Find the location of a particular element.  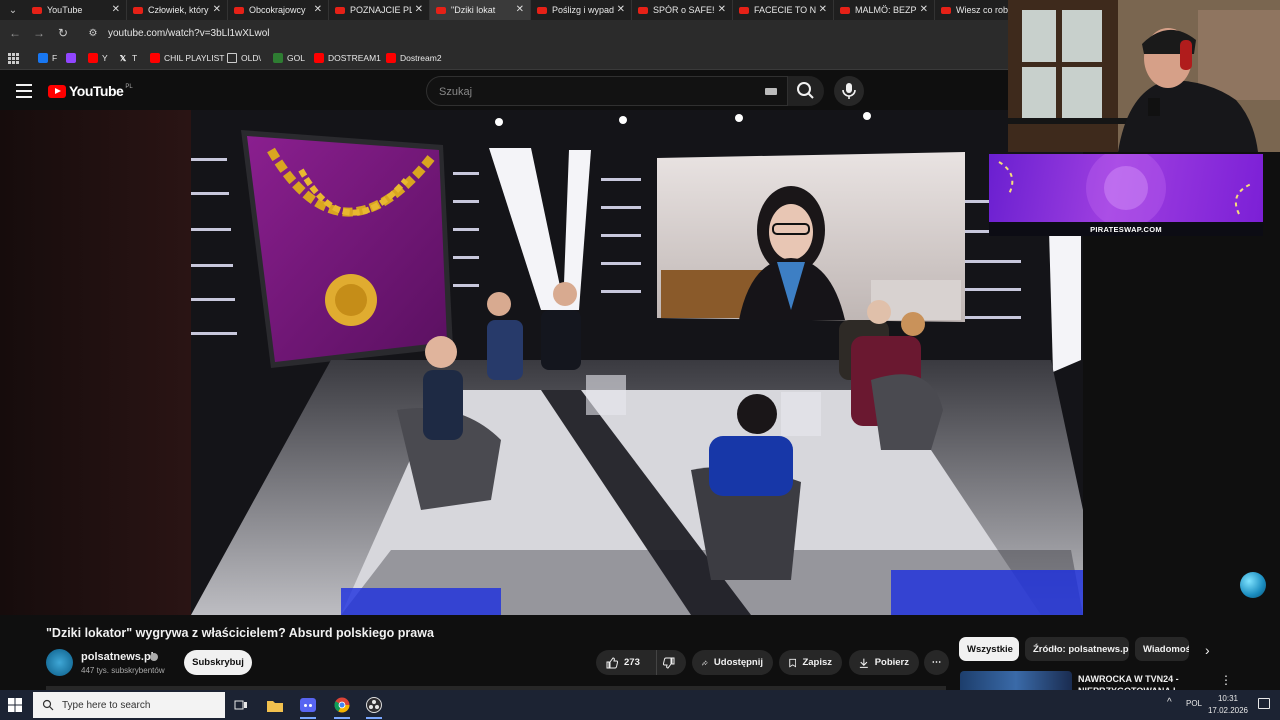

globe-logo-icon is located at coordinates (1253, 585).